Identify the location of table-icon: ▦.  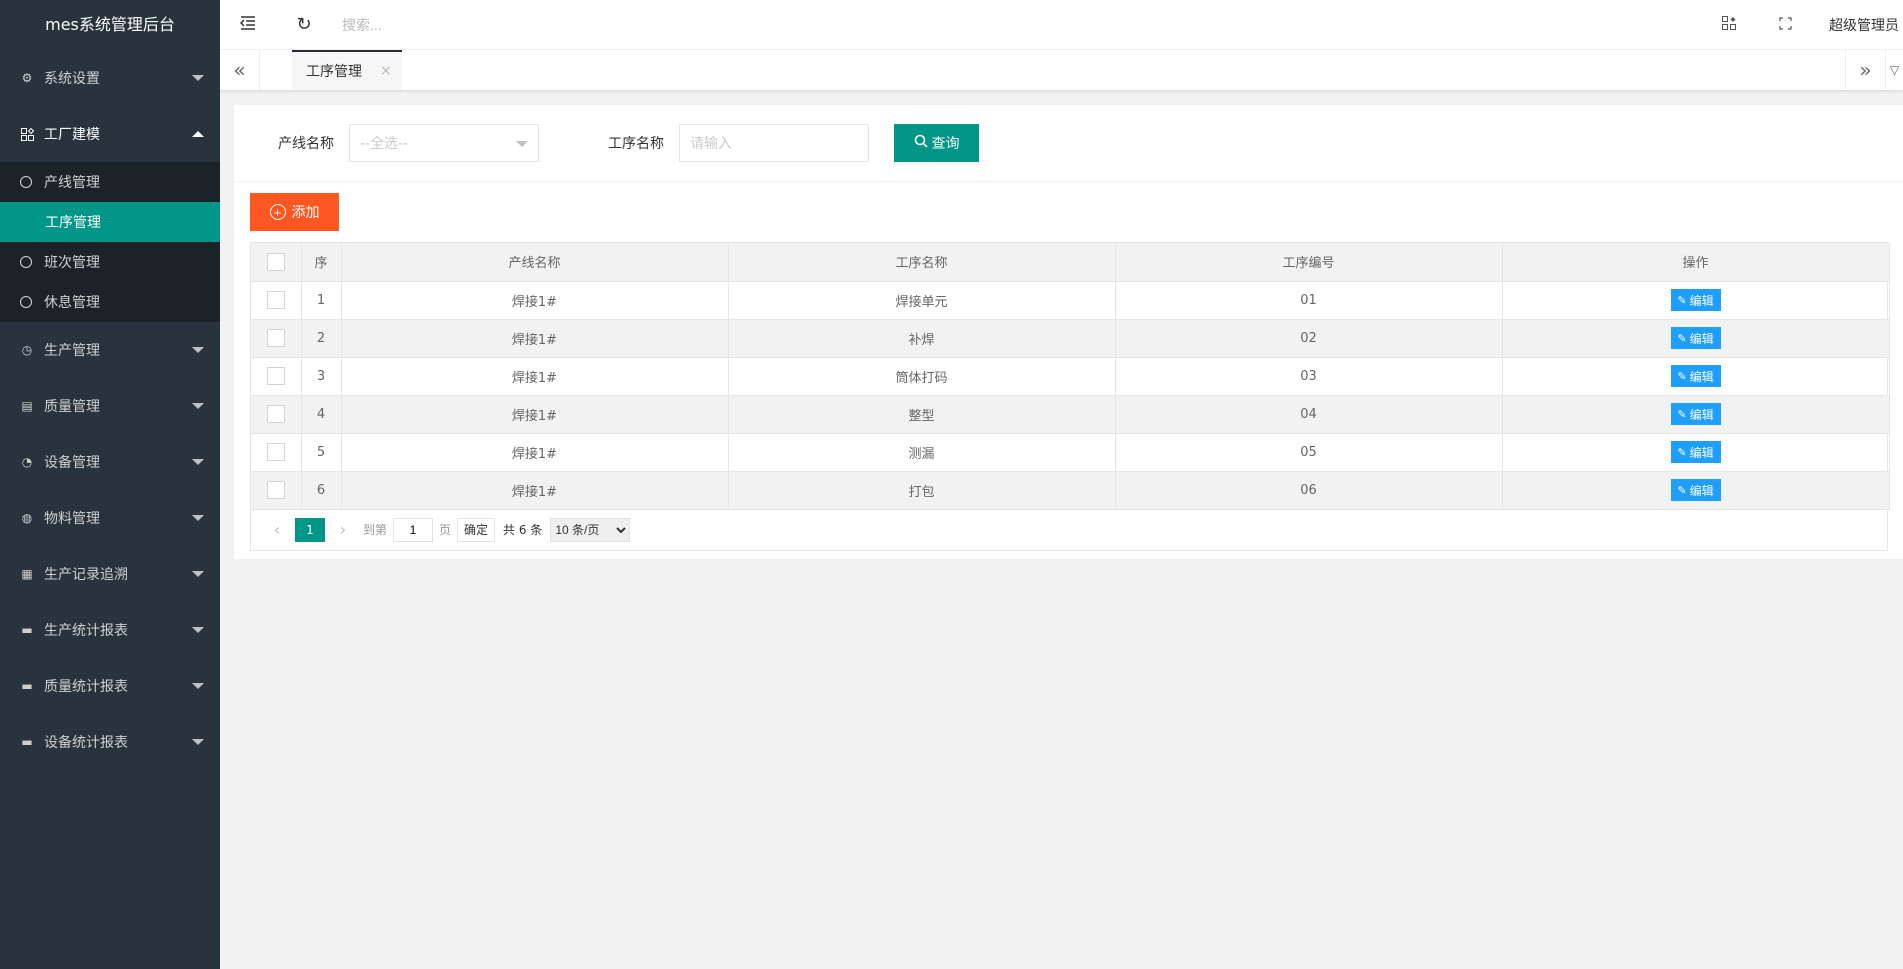
(27, 574).